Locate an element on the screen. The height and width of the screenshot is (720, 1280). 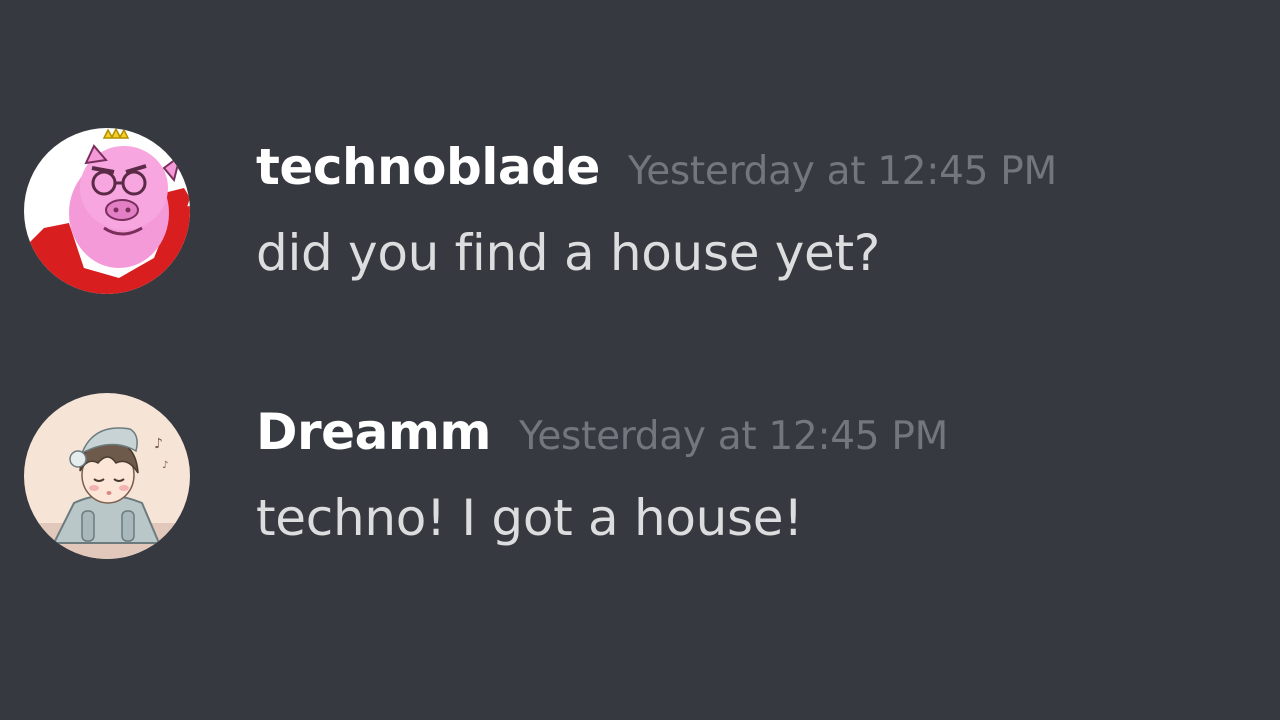
message-header: Dreamm Yesterday at 12:45 PM is located at coordinates (602, 435).